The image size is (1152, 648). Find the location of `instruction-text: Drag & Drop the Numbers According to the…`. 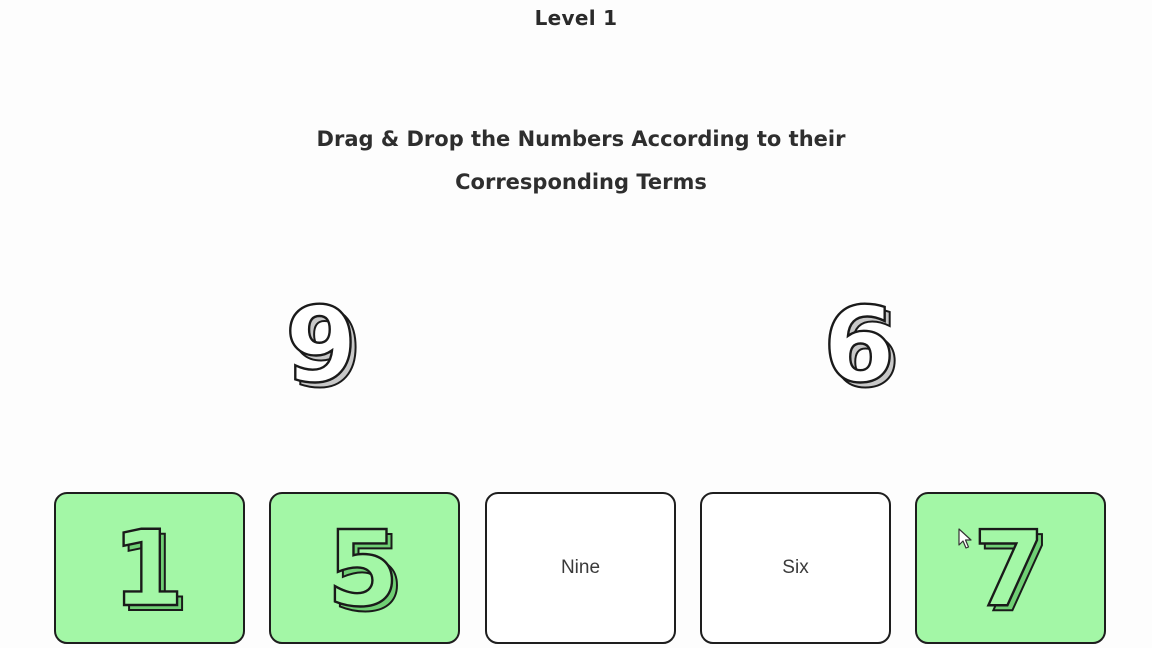

instruction-text: Drag & Drop the Numbers According to the… is located at coordinates (581, 161).